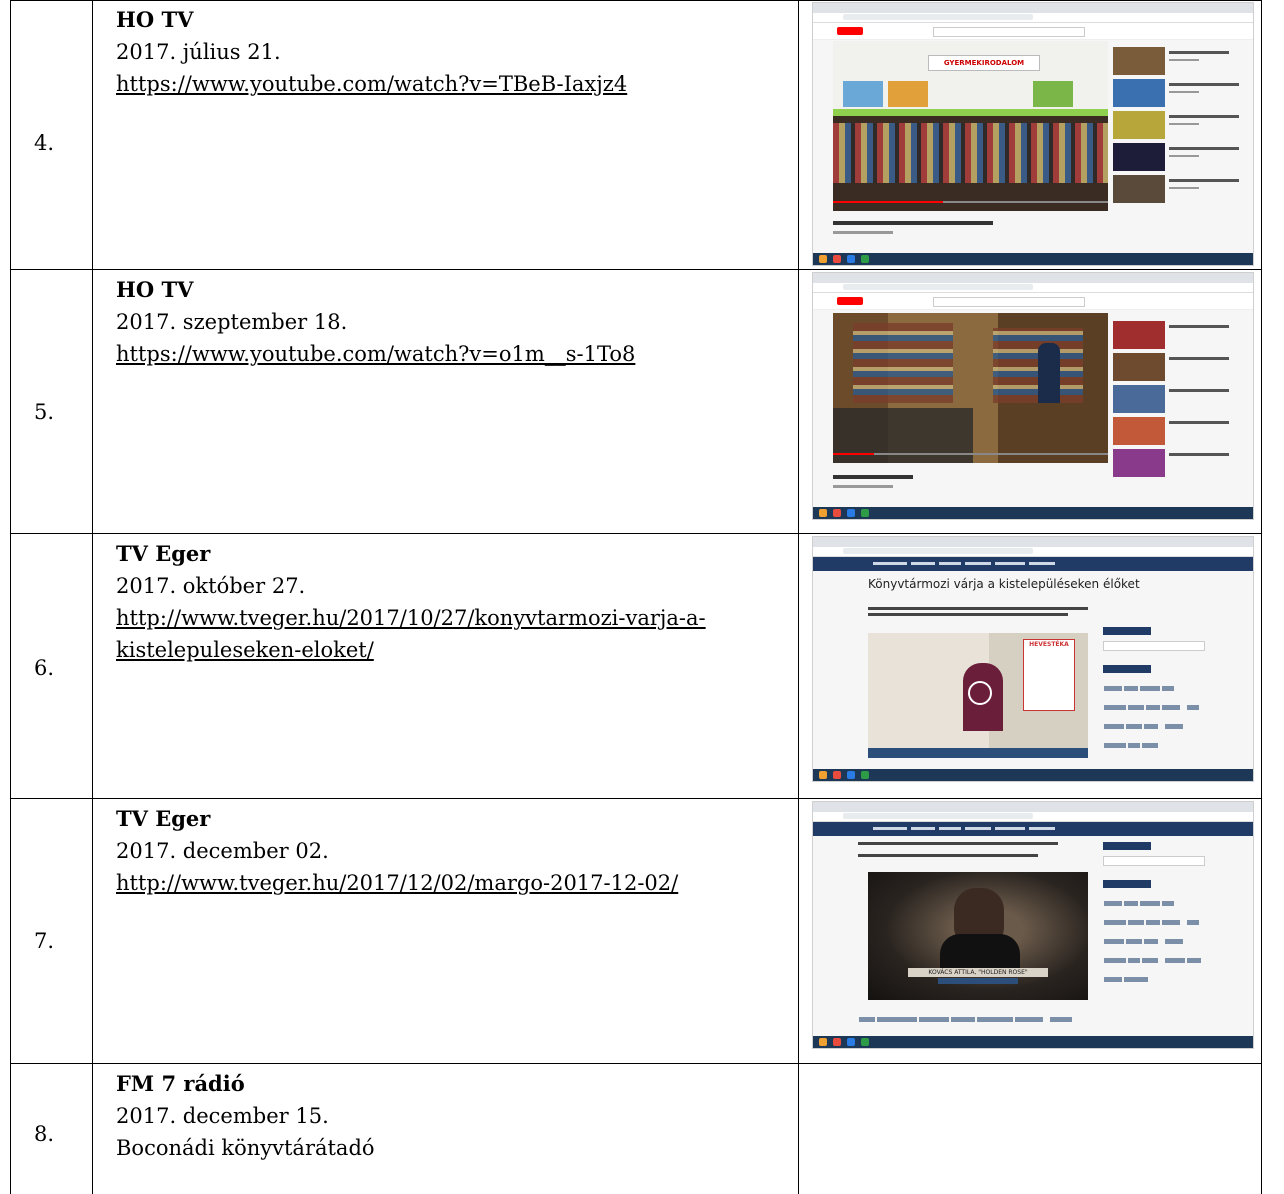  What do you see at coordinates (44, 1134) in the screenshot?
I see `row-number: 8.` at bounding box center [44, 1134].